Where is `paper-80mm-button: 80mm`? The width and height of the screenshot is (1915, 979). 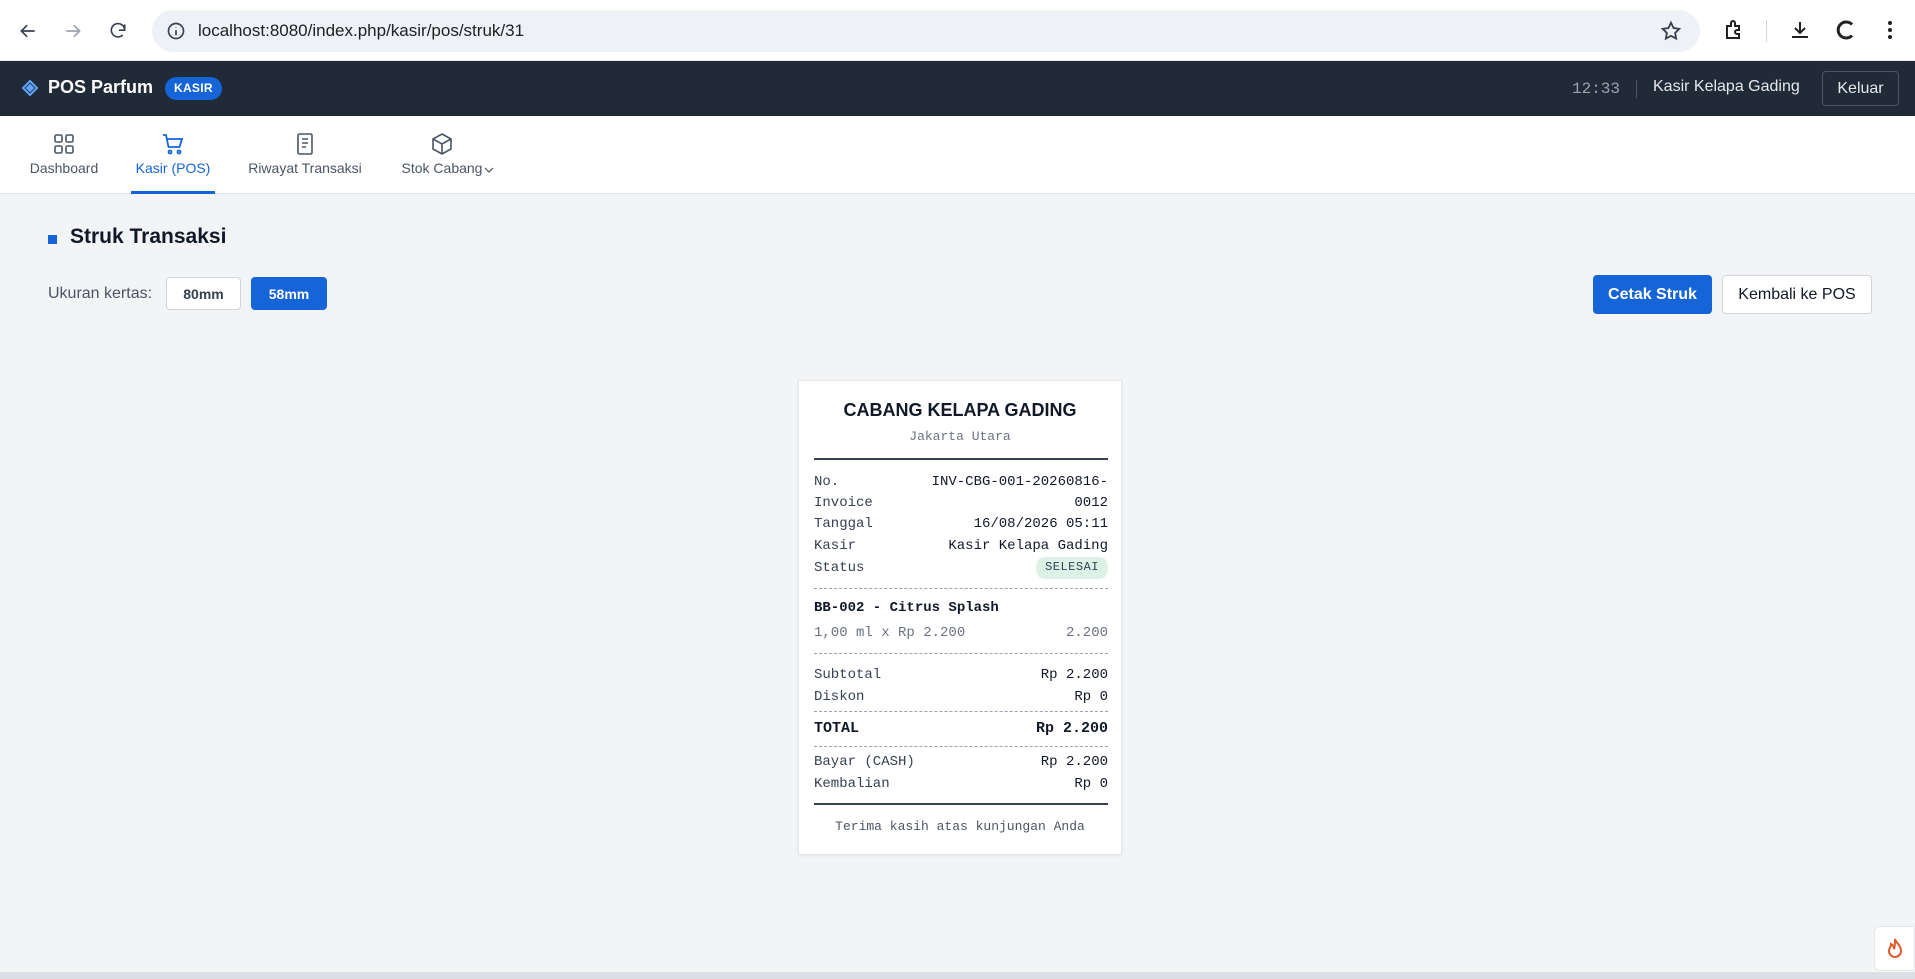 paper-80mm-button: 80mm is located at coordinates (203, 293).